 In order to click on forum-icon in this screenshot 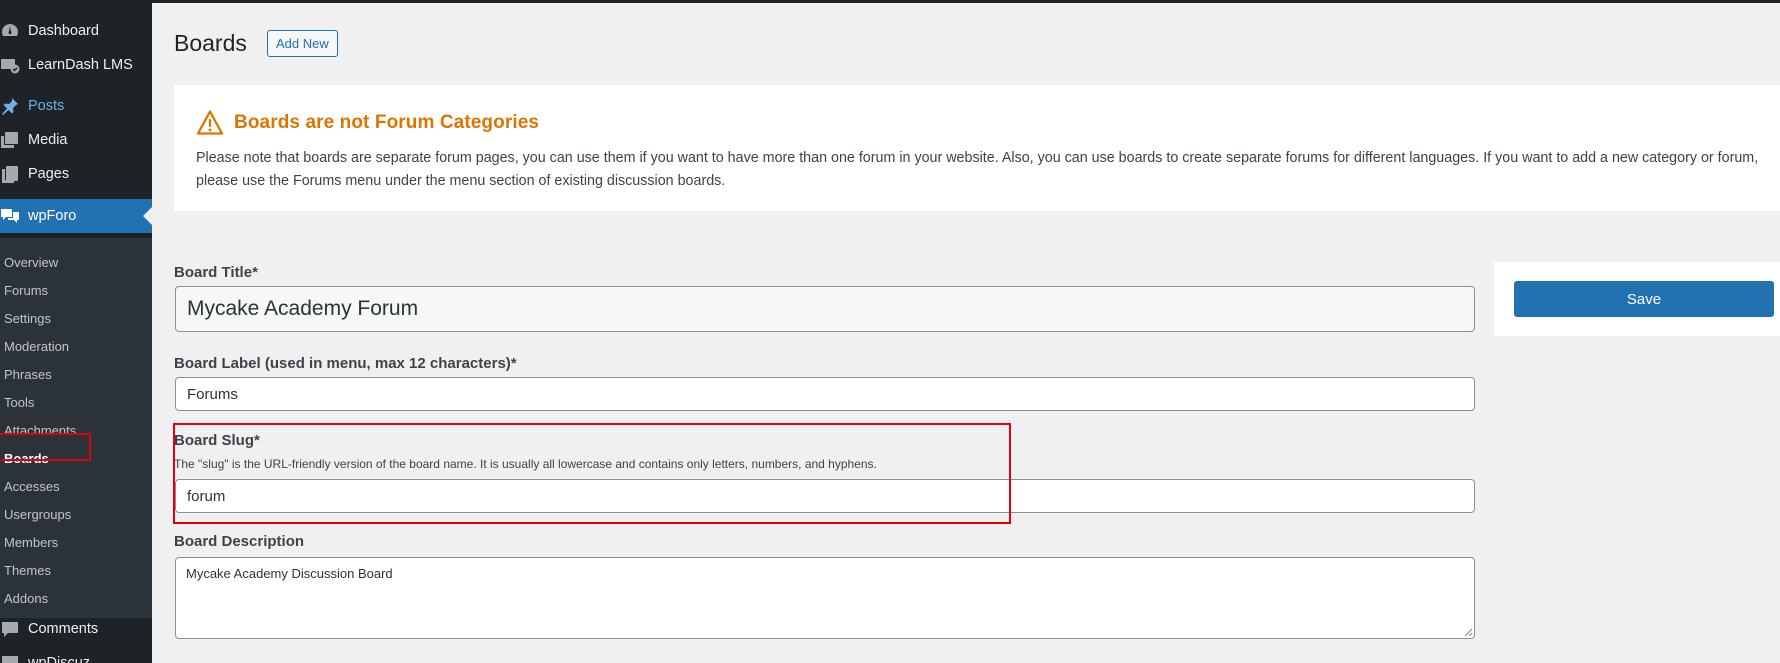, I will do `click(10, 216)`.